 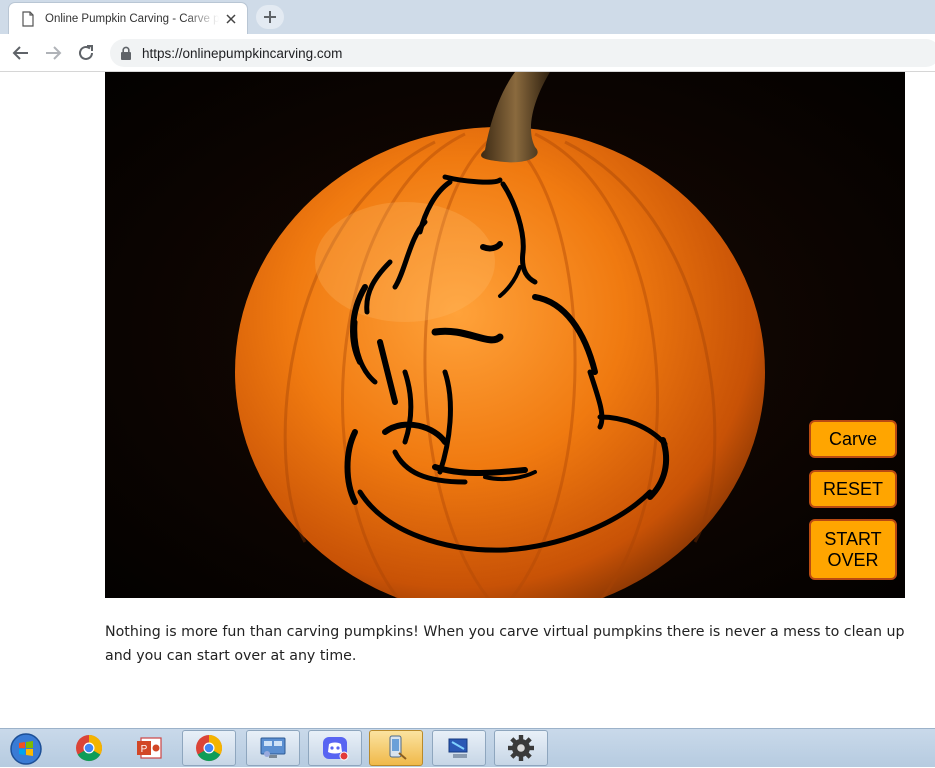 I want to click on taskbar-remote-desktop, so click(x=273, y=748).